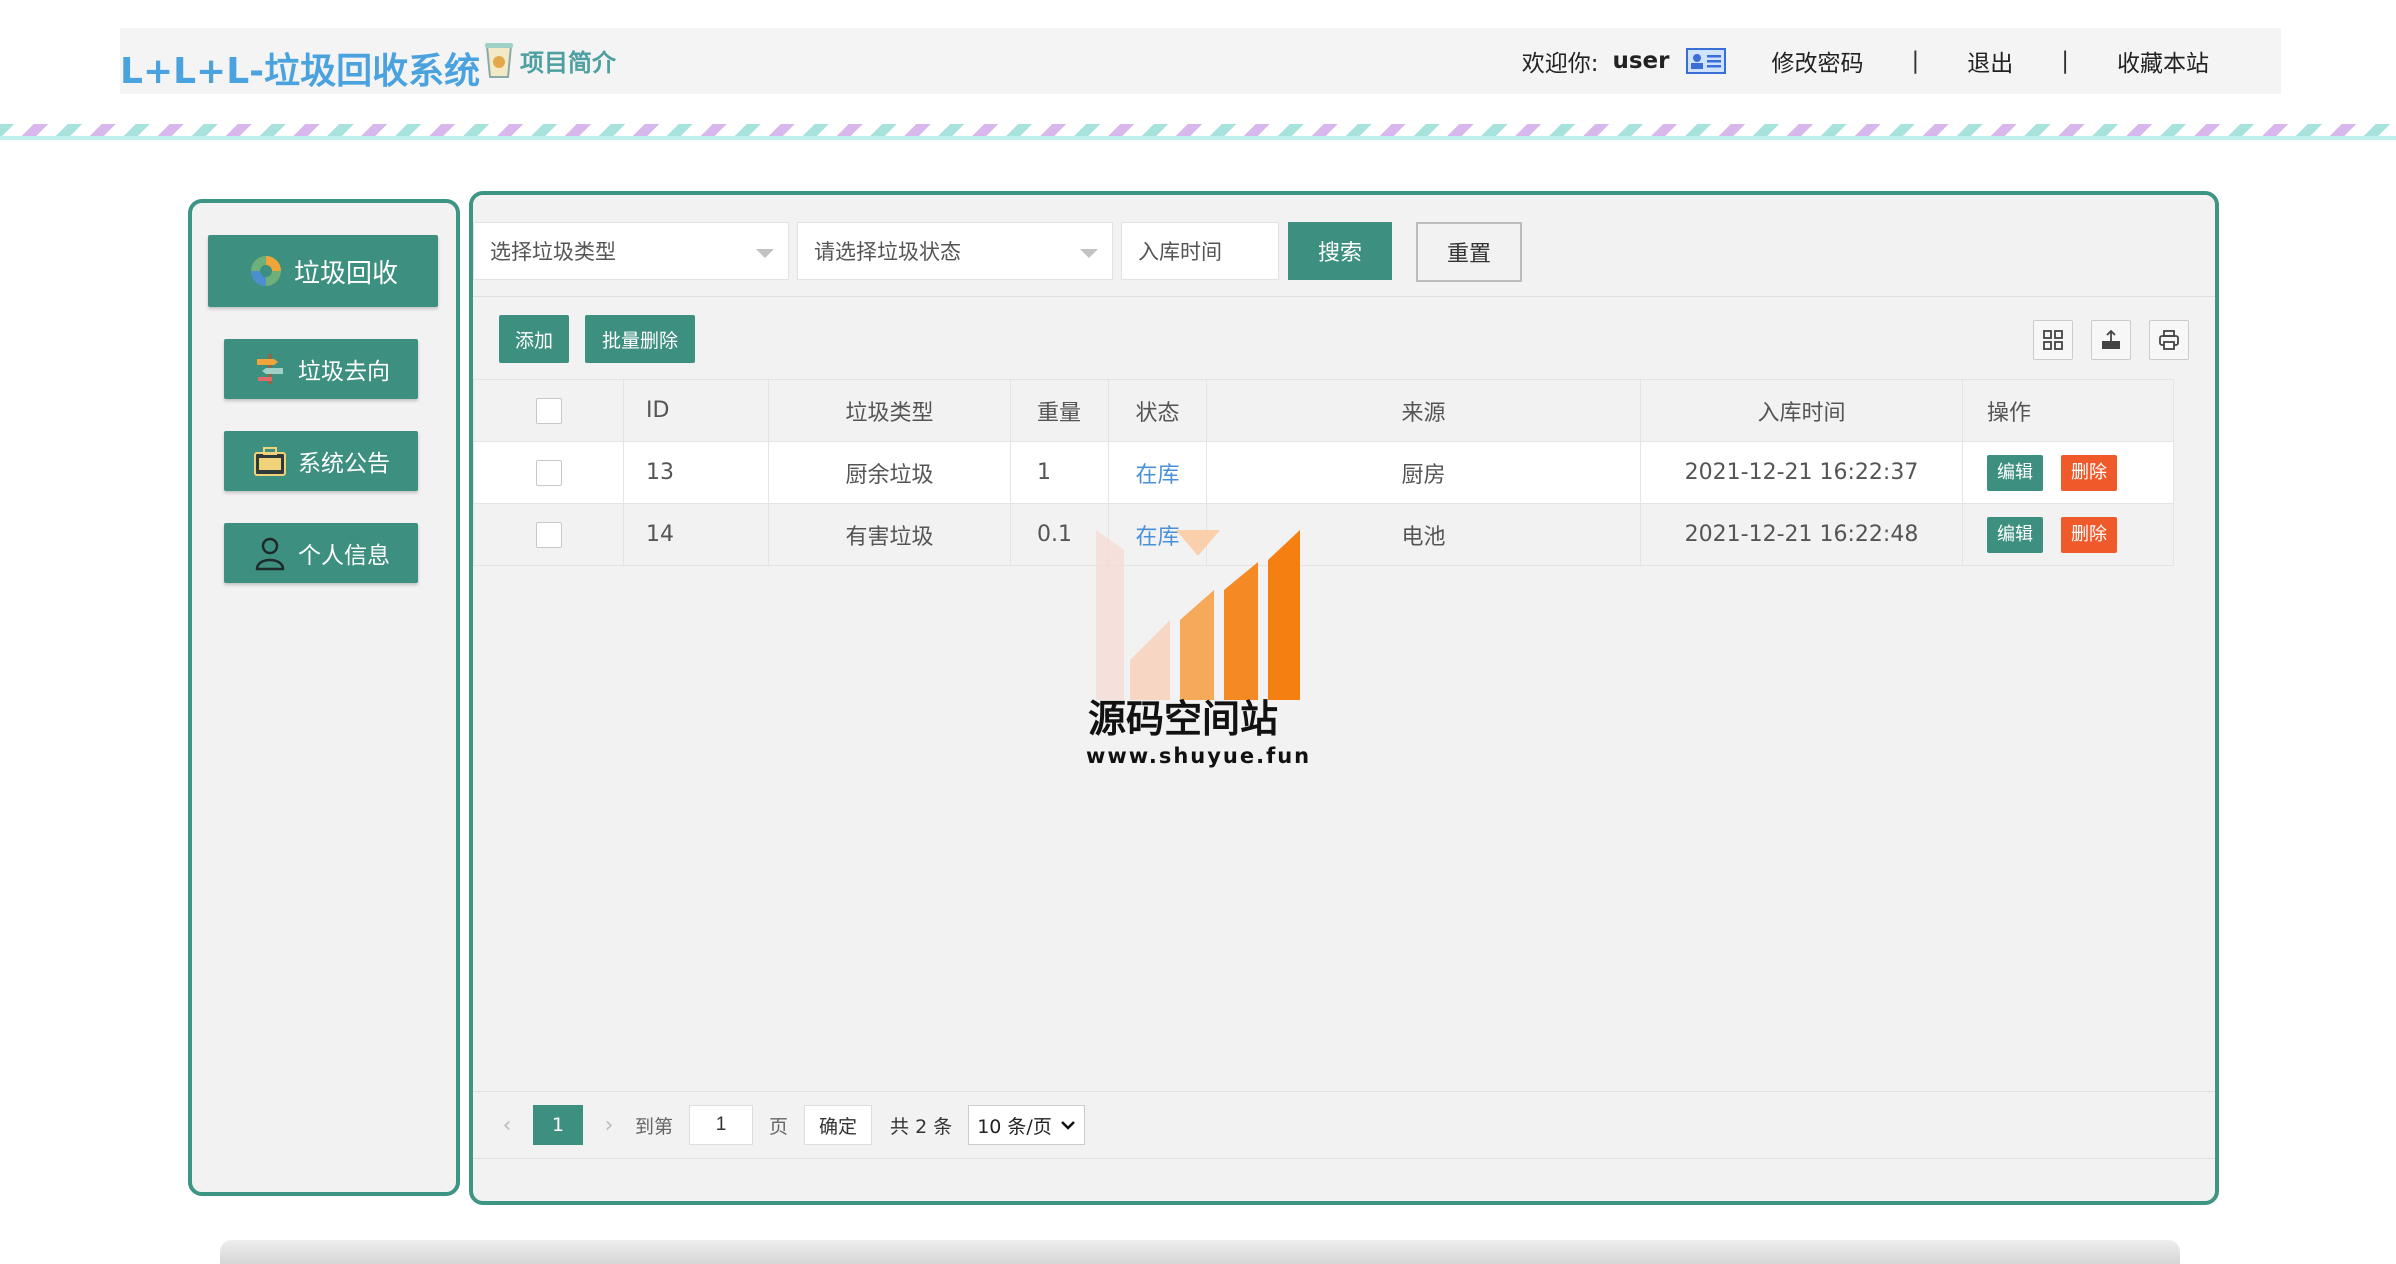  Describe the element at coordinates (499, 60) in the screenshot. I see `cup-icon` at that location.